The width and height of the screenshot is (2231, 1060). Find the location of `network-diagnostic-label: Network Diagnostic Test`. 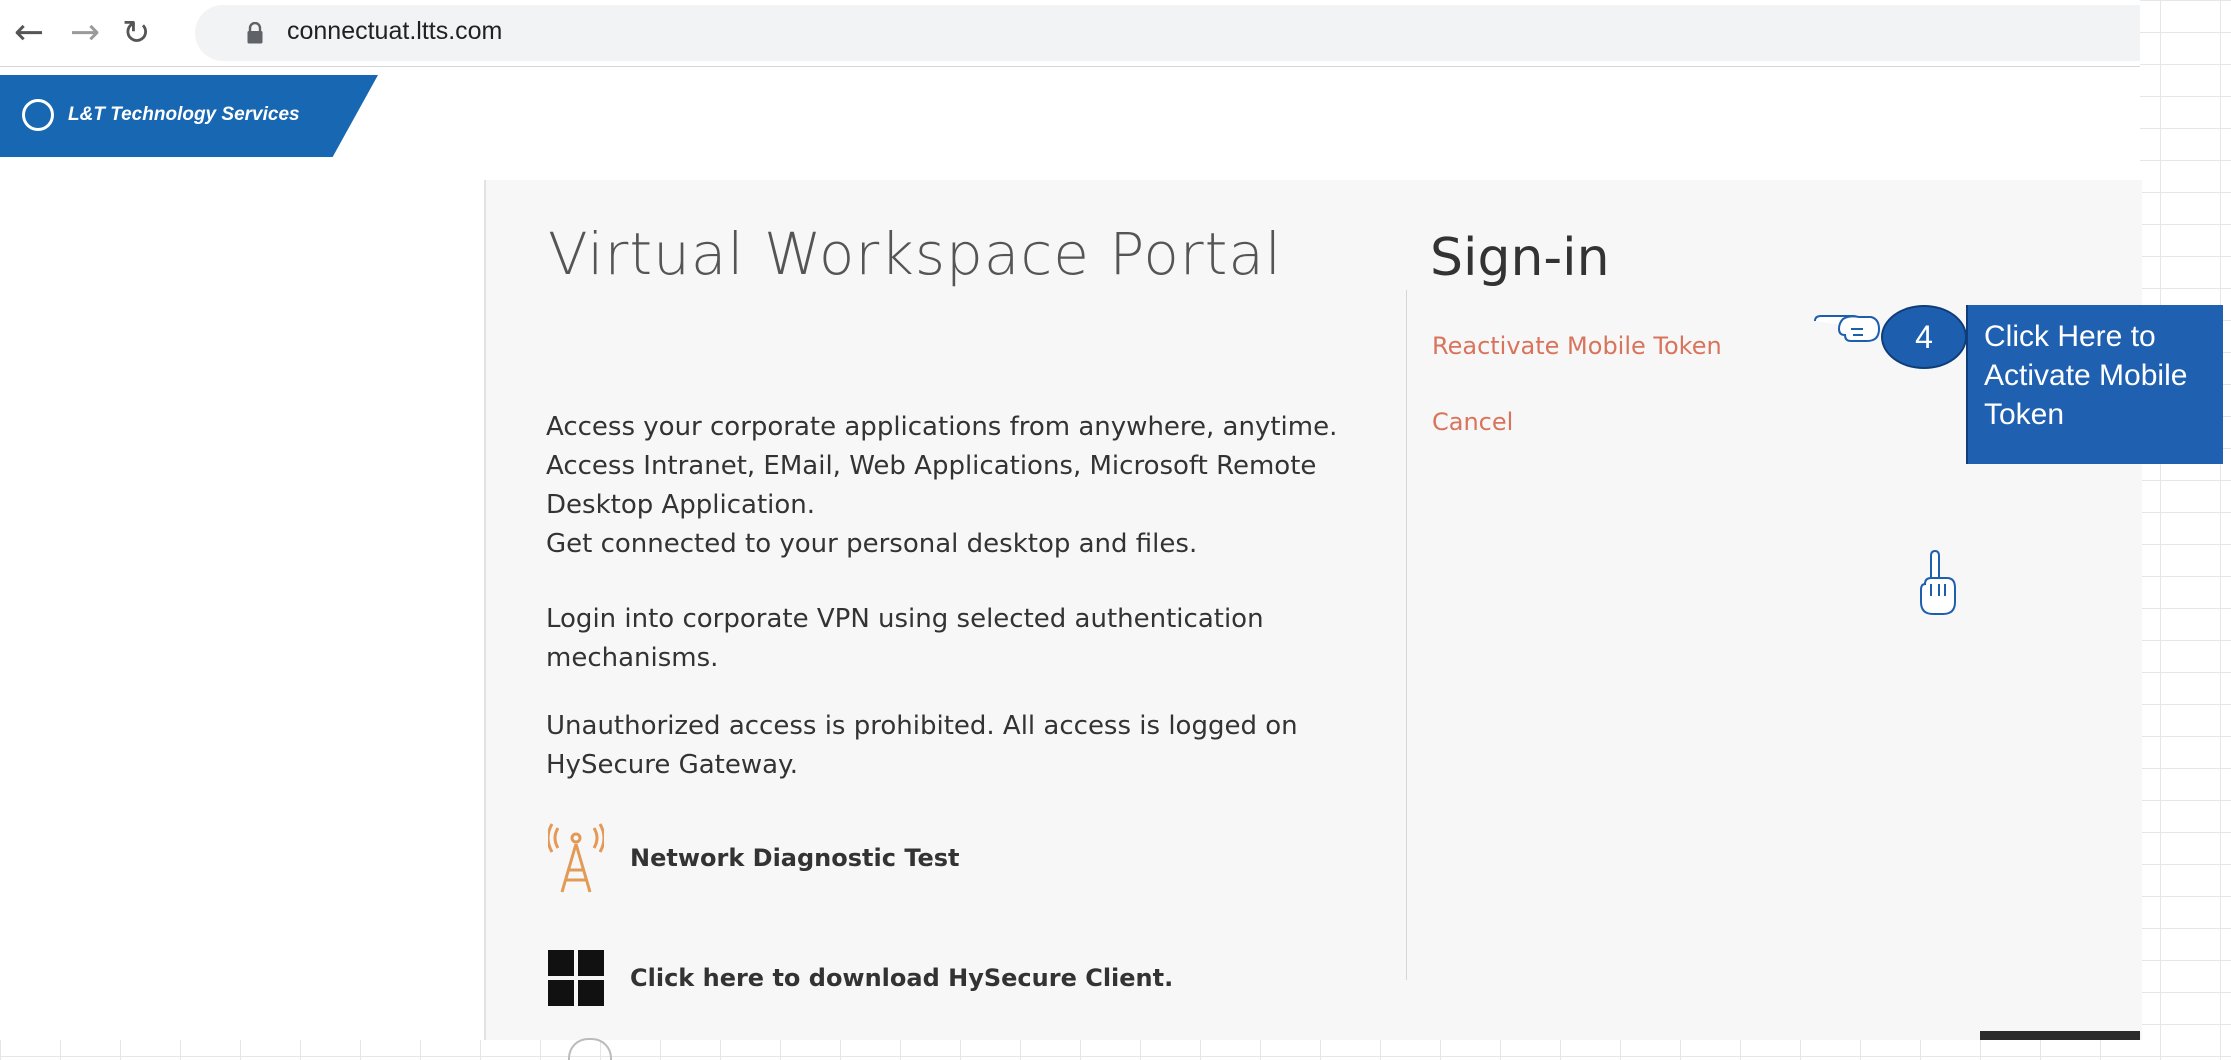

network-diagnostic-label: Network Diagnostic Test is located at coordinates (795, 858).